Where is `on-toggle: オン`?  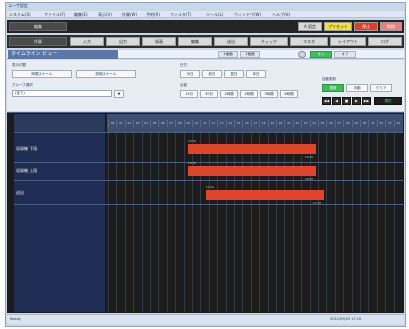
on-toggle: オン is located at coordinates (321, 54).